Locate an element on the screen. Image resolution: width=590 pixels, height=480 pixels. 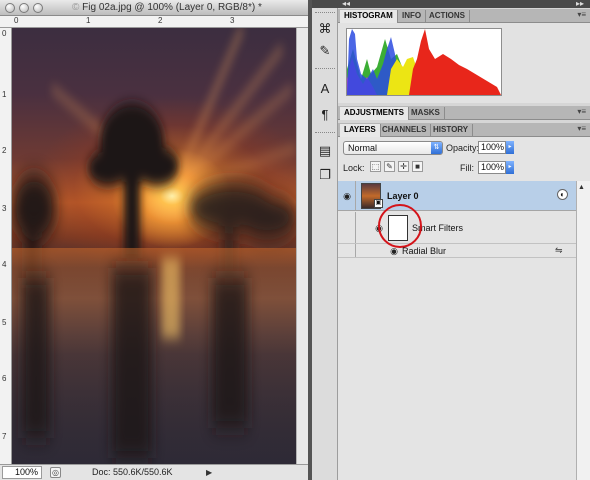
ruler-number: 7 is located at coordinates (4, 436).